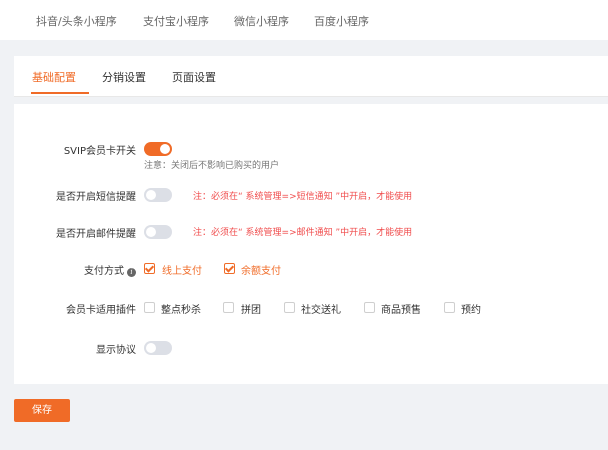 The width and height of the screenshot is (608, 450). I want to click on tab-baidu: 百度小程序, so click(341, 21).